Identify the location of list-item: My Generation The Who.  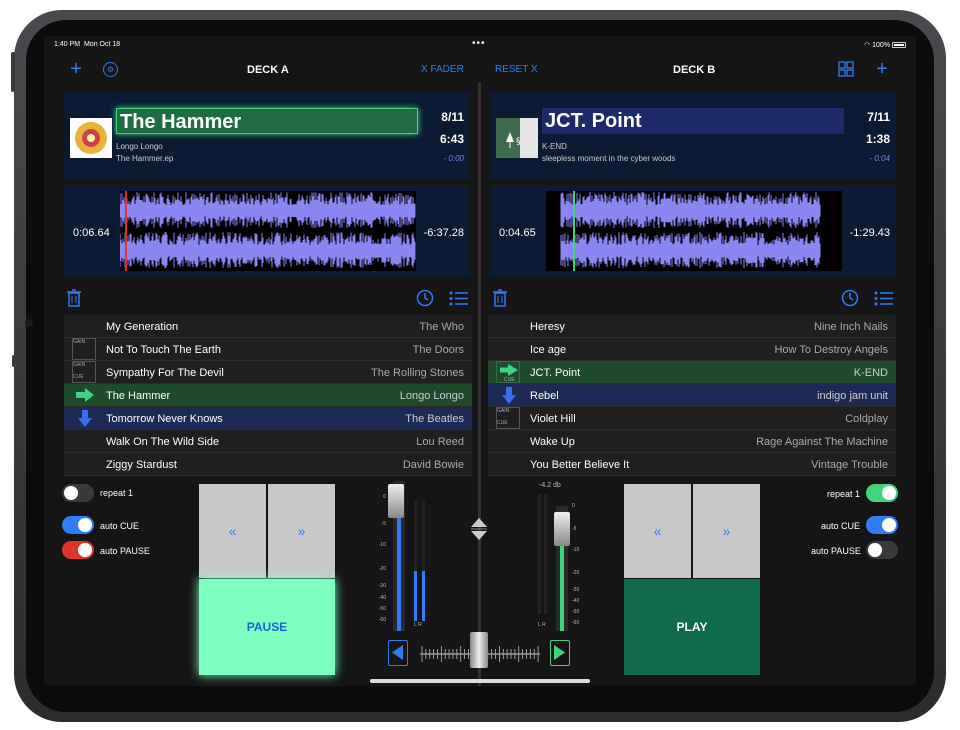
(268, 326).